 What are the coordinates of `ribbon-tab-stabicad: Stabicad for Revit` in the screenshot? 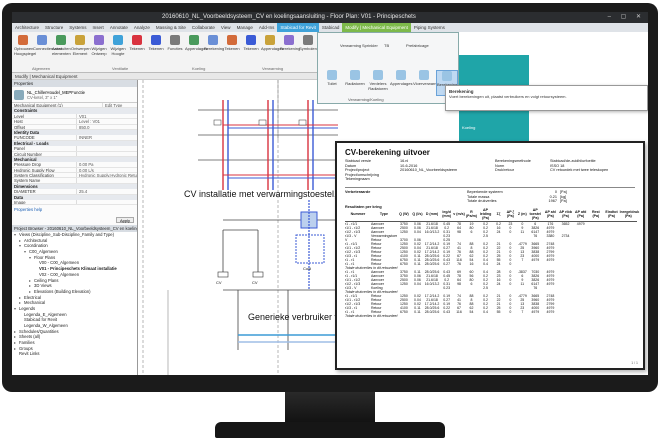 It's located at (298, 27).